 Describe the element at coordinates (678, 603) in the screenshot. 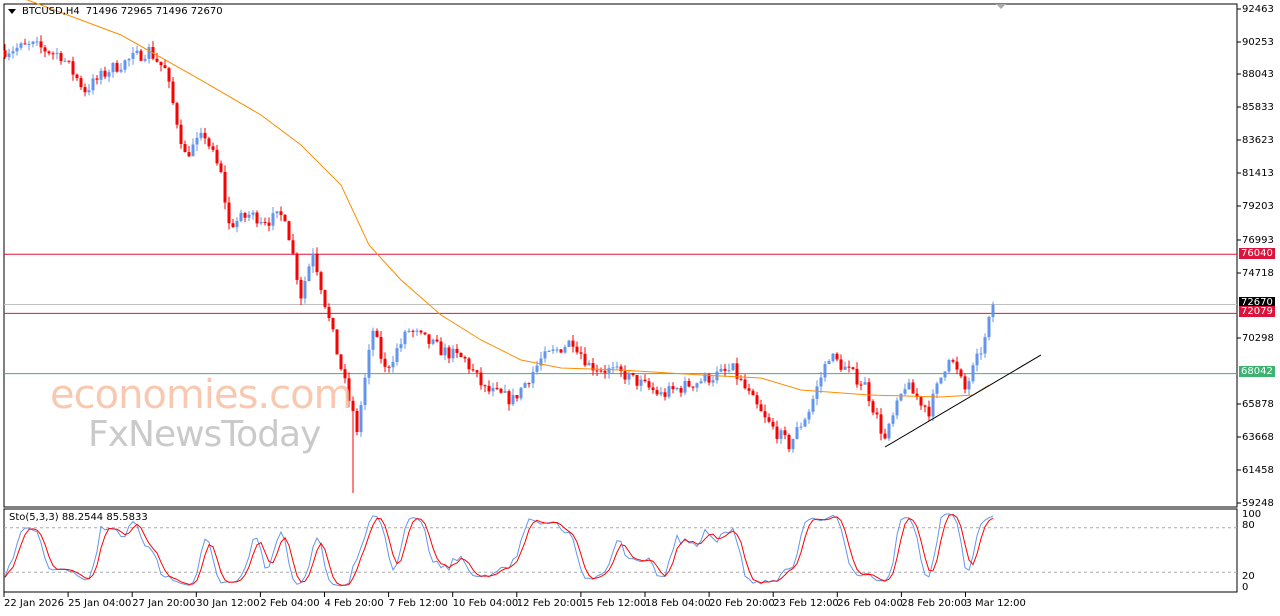

I see `time-axis-label: 18 Feb 04:00` at that location.